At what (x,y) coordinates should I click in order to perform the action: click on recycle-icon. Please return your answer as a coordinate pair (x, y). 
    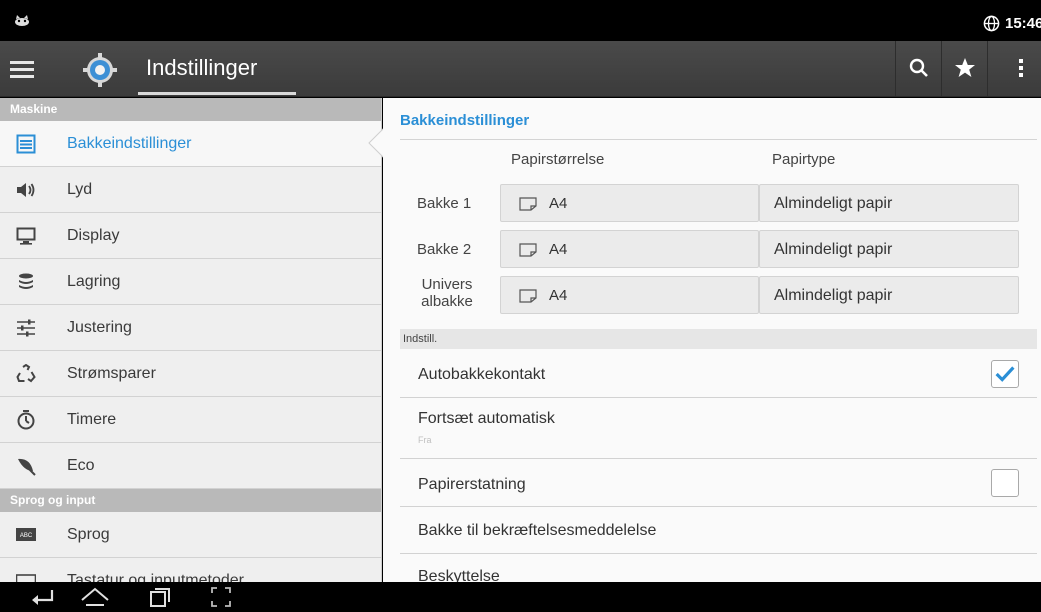
    Looking at the image, I should click on (26, 373).